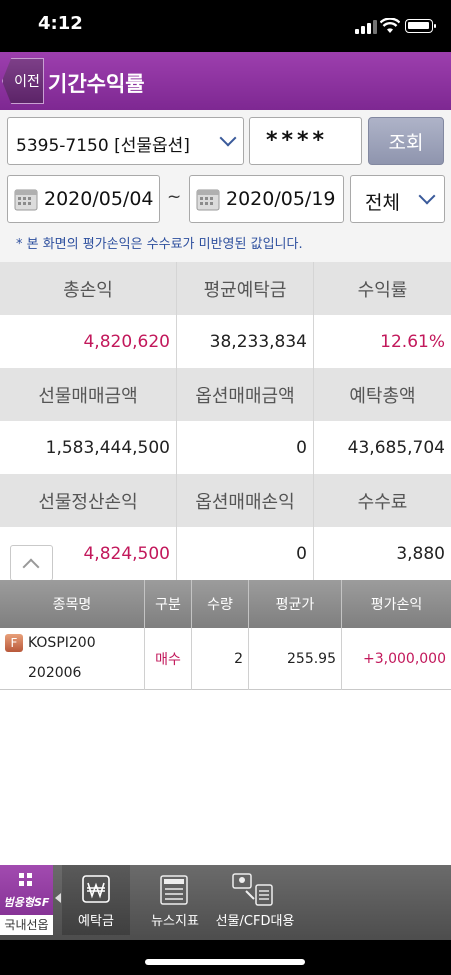 The height and width of the screenshot is (975, 451). I want to click on brand-menu-button: 범용형SF 국내선옵, so click(26, 900).